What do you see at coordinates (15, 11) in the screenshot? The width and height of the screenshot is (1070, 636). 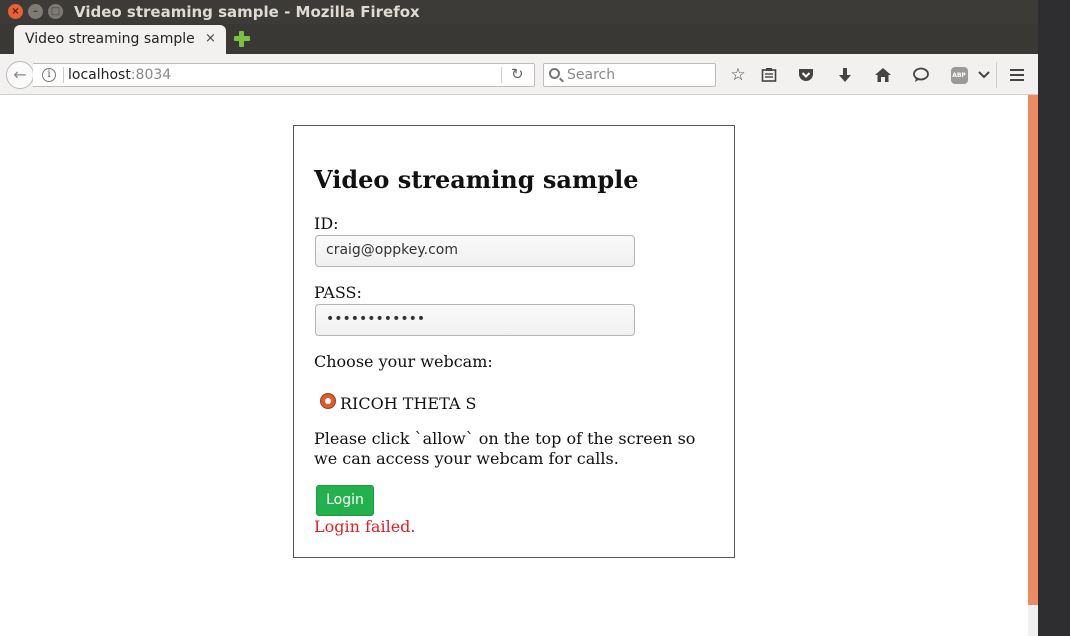 I see `window-close-button: ×` at bounding box center [15, 11].